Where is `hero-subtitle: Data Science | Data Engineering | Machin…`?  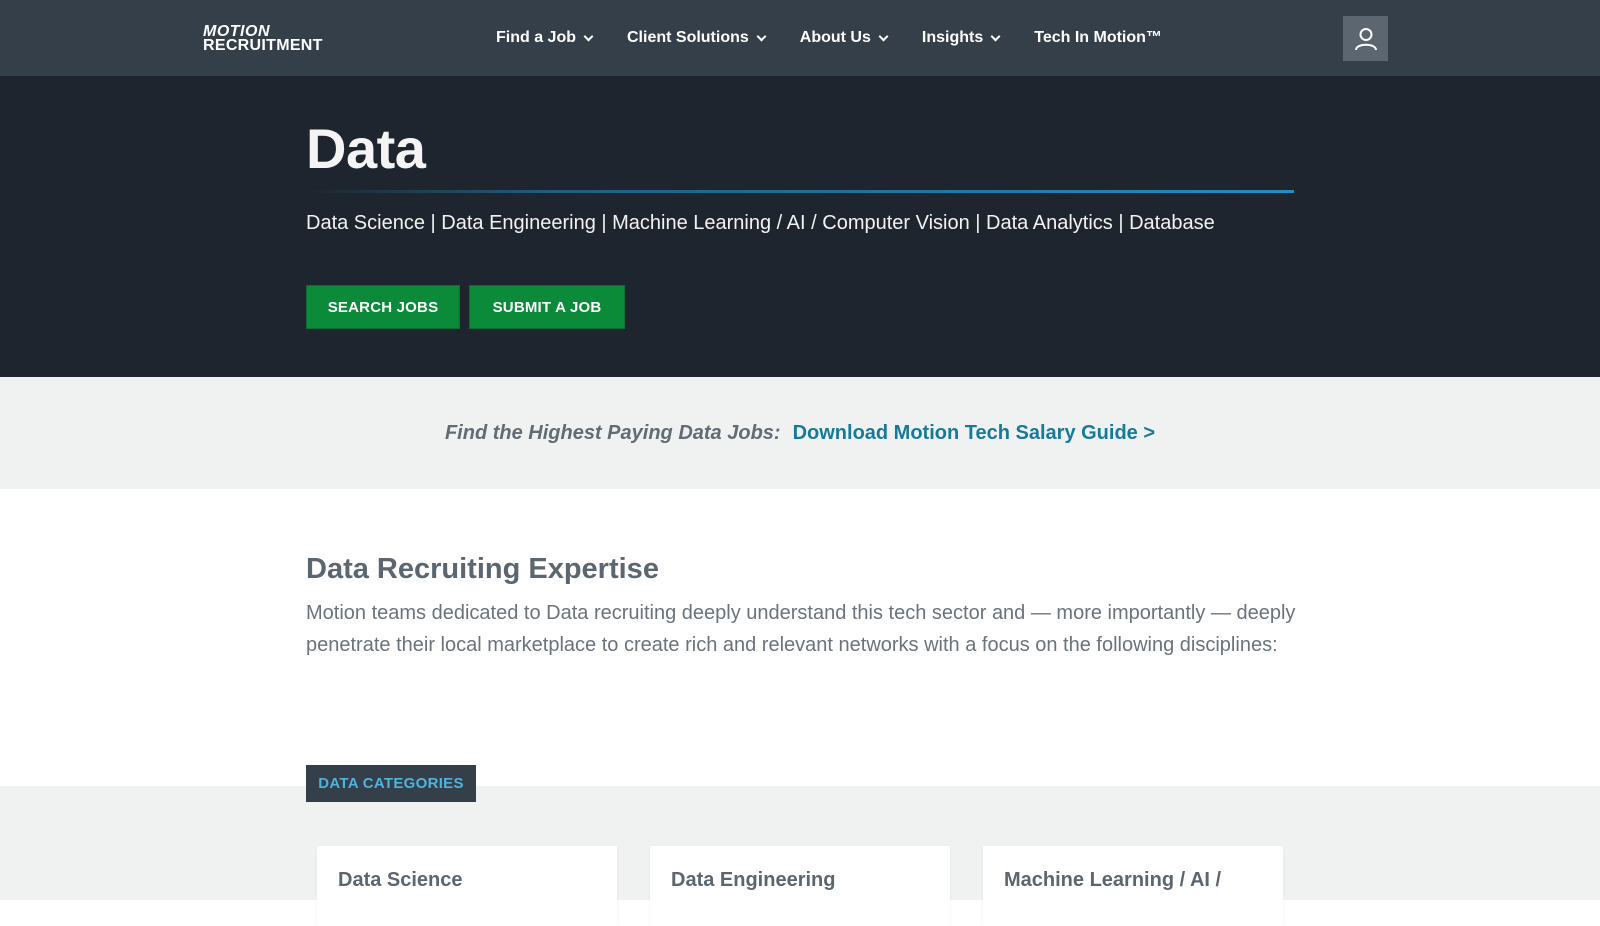 hero-subtitle: Data Science | Data Engineering | Machin… is located at coordinates (760, 223).